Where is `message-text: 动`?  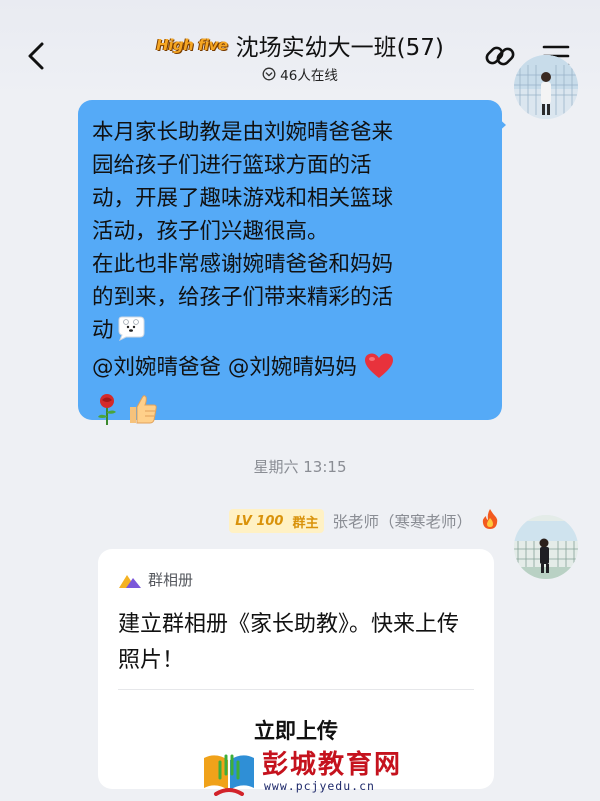
message-text: 动 is located at coordinates (103, 330).